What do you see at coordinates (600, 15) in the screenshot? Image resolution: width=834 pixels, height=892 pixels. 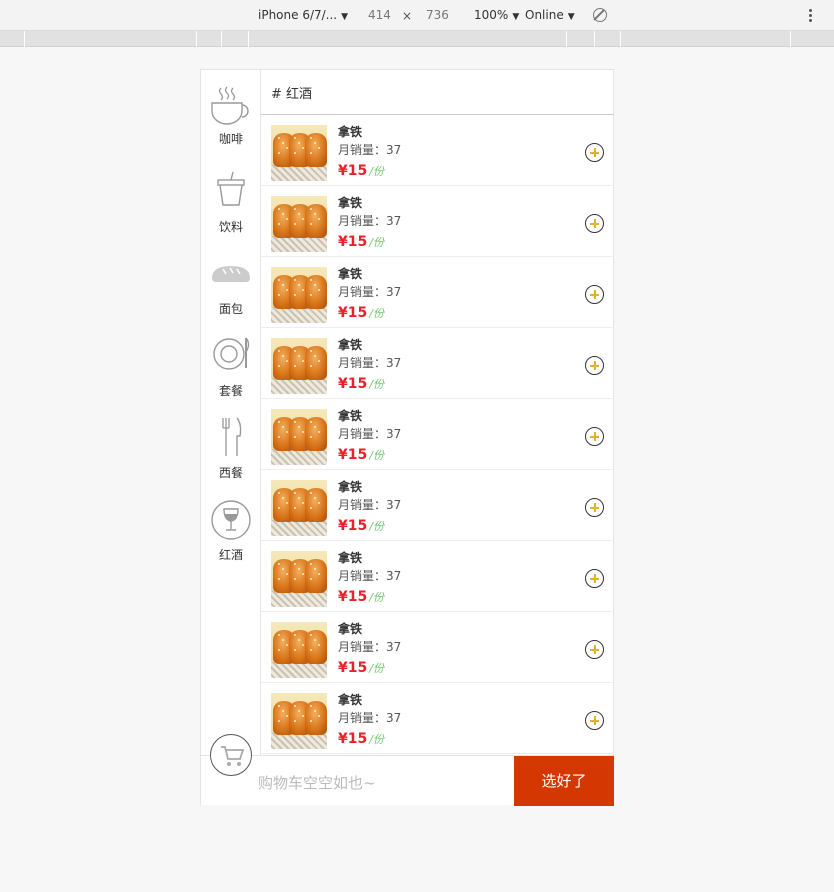 I see `rotate-icon` at bounding box center [600, 15].